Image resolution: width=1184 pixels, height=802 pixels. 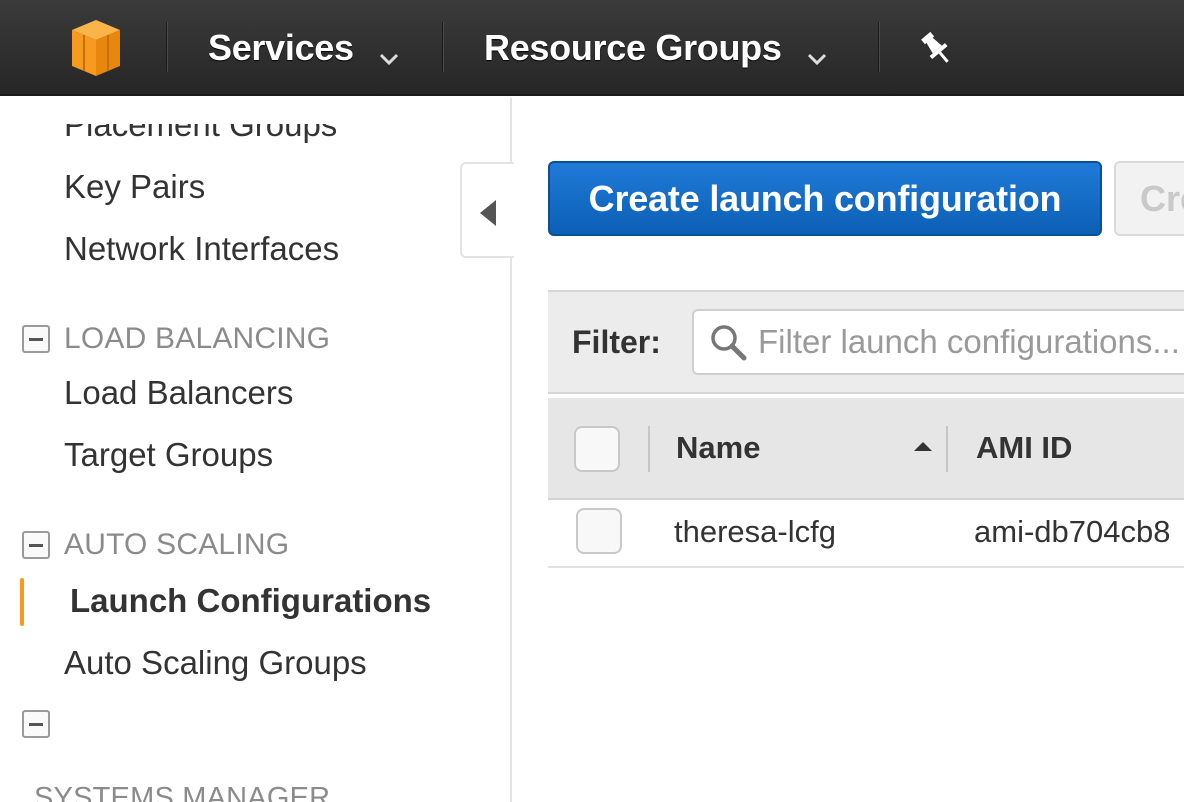 I want to click on resource-groups-label: Resource Groups, so click(x=633, y=47).